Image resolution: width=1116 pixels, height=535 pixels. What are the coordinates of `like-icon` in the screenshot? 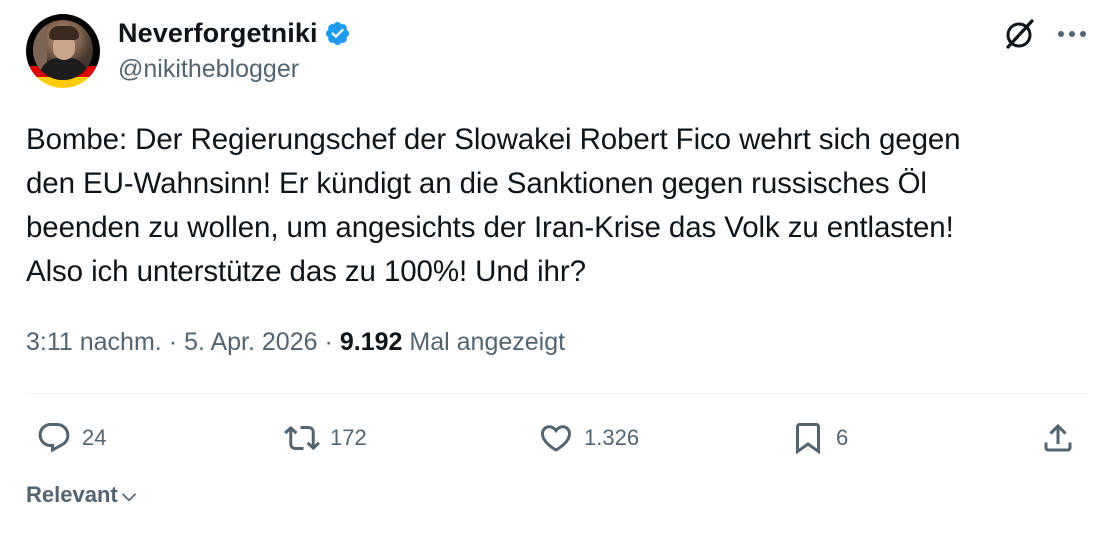 It's located at (556, 438).